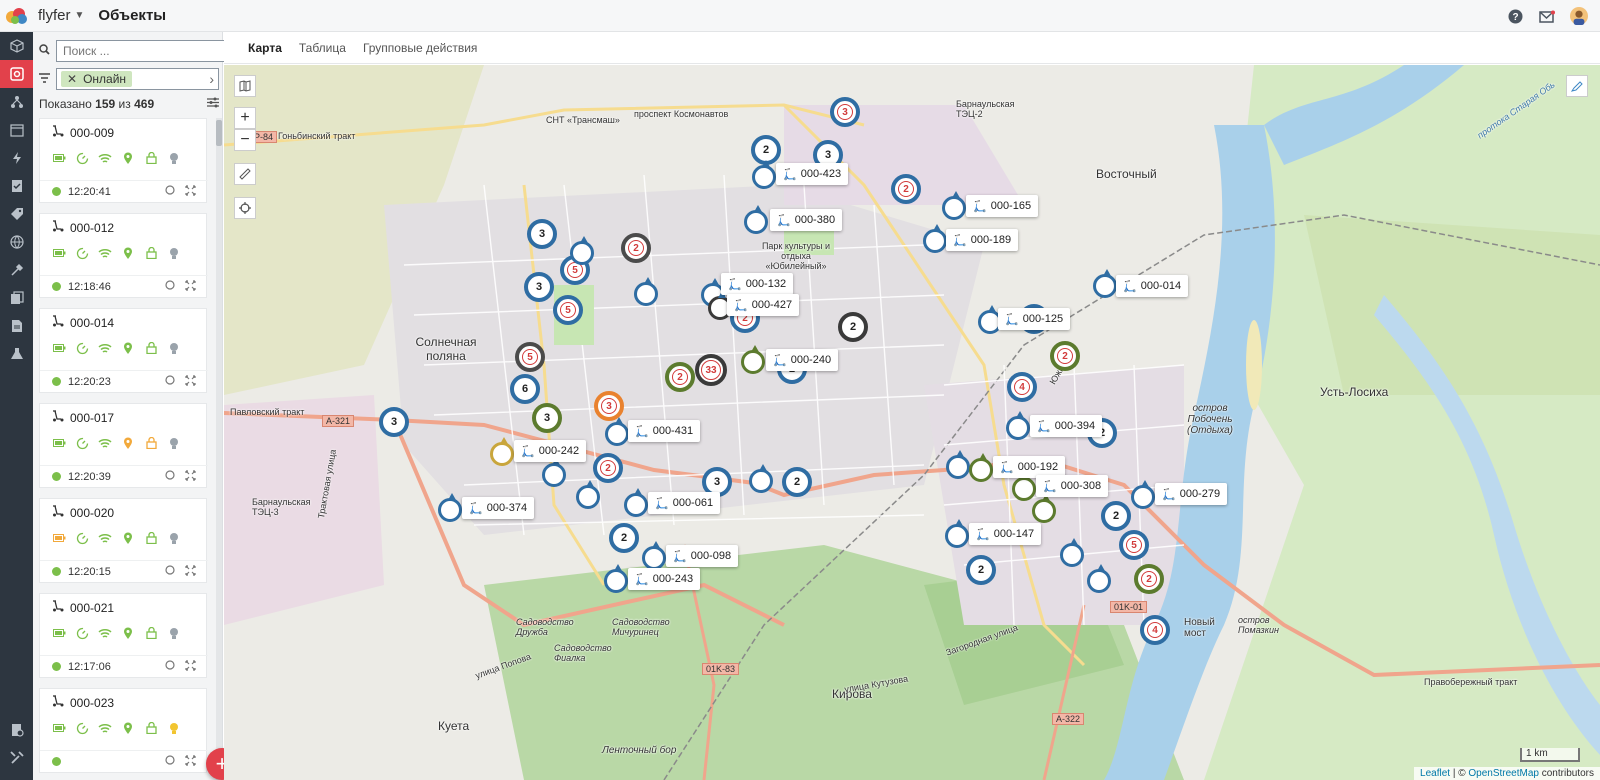  I want to click on object-card: 000-012 12:18:46, so click(123, 255).